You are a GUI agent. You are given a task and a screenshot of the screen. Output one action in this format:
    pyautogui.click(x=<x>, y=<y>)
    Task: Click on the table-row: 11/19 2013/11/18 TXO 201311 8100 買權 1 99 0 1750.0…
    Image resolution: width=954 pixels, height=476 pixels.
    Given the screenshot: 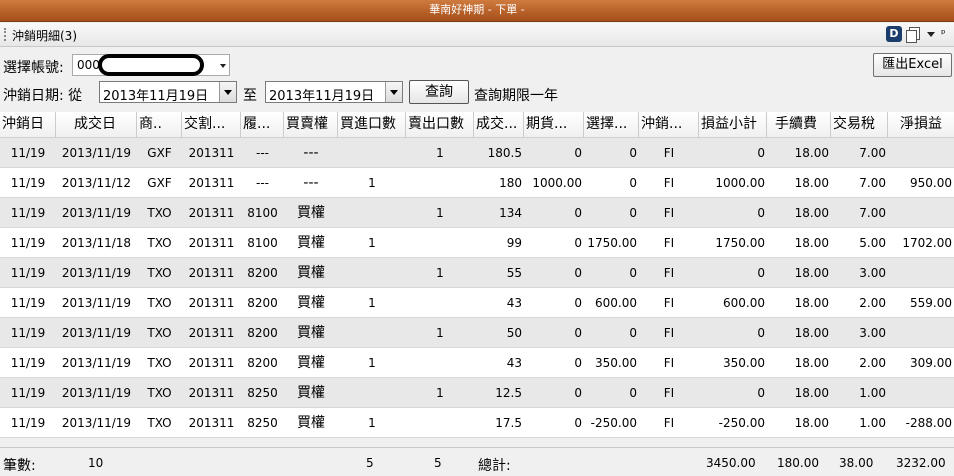 What is the action you would take?
    pyautogui.click(x=477, y=243)
    